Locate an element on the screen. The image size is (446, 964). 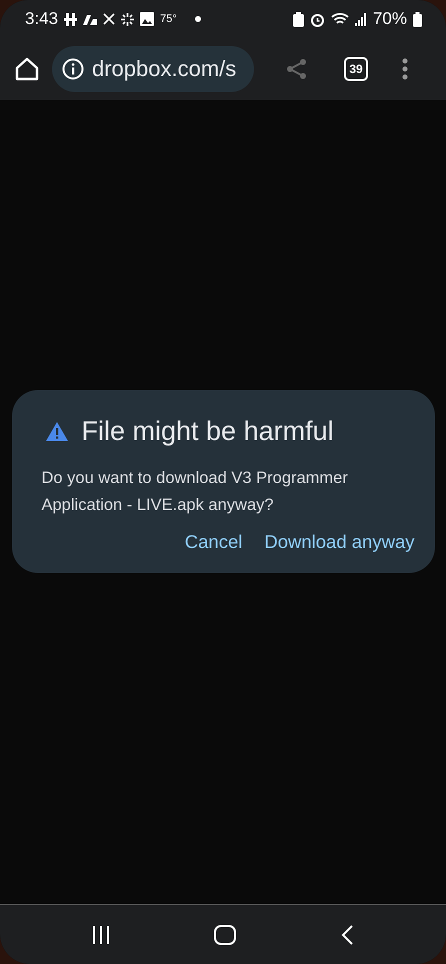
dialog-title: File might be harmful is located at coordinates (208, 431).